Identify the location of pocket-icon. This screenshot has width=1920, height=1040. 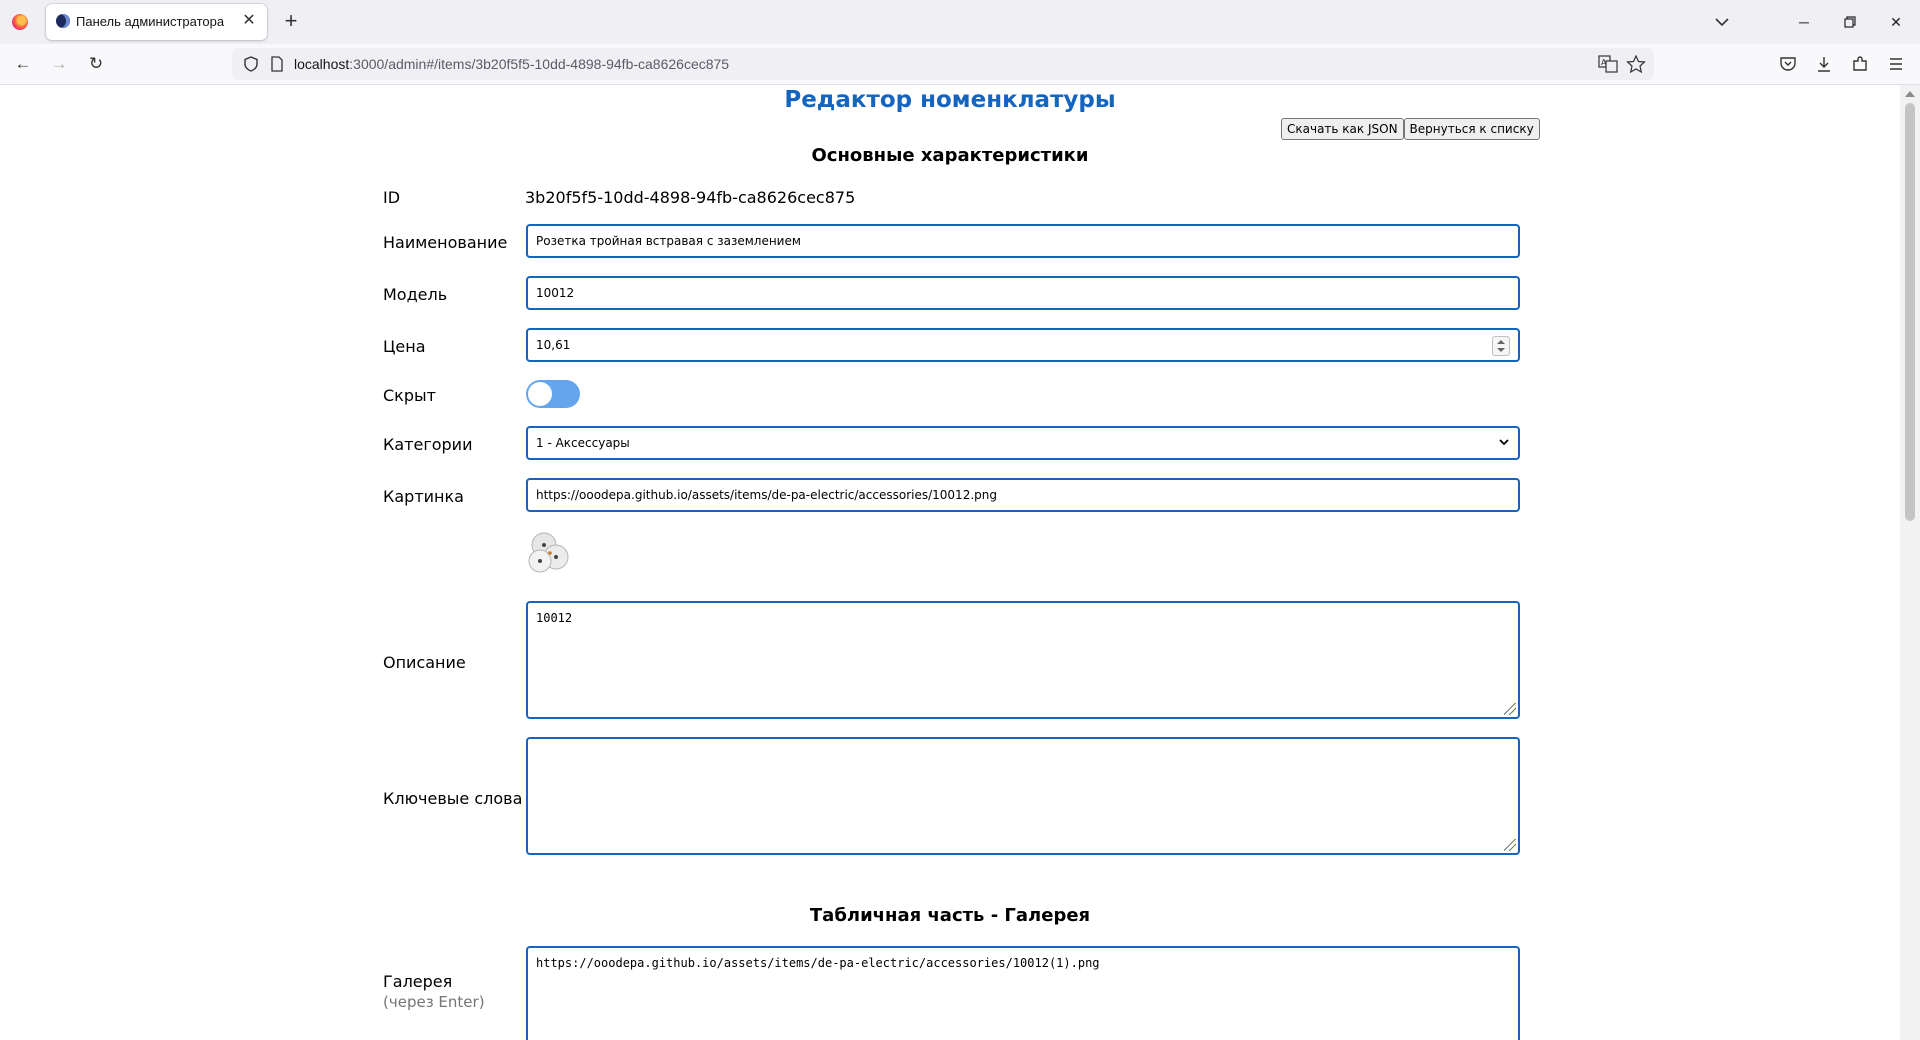
(1788, 64).